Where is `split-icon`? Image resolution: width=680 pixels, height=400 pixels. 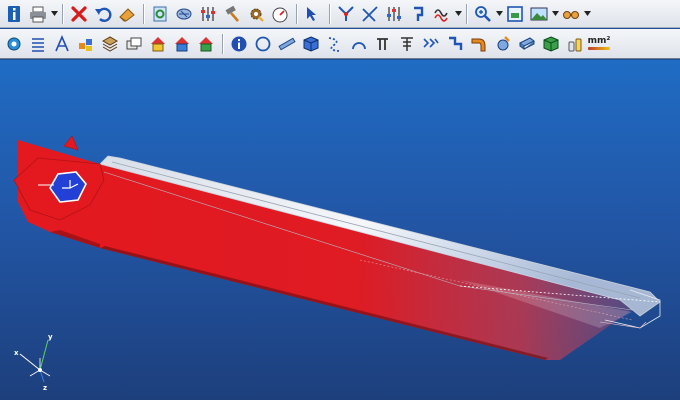
split-icon is located at coordinates (346, 14).